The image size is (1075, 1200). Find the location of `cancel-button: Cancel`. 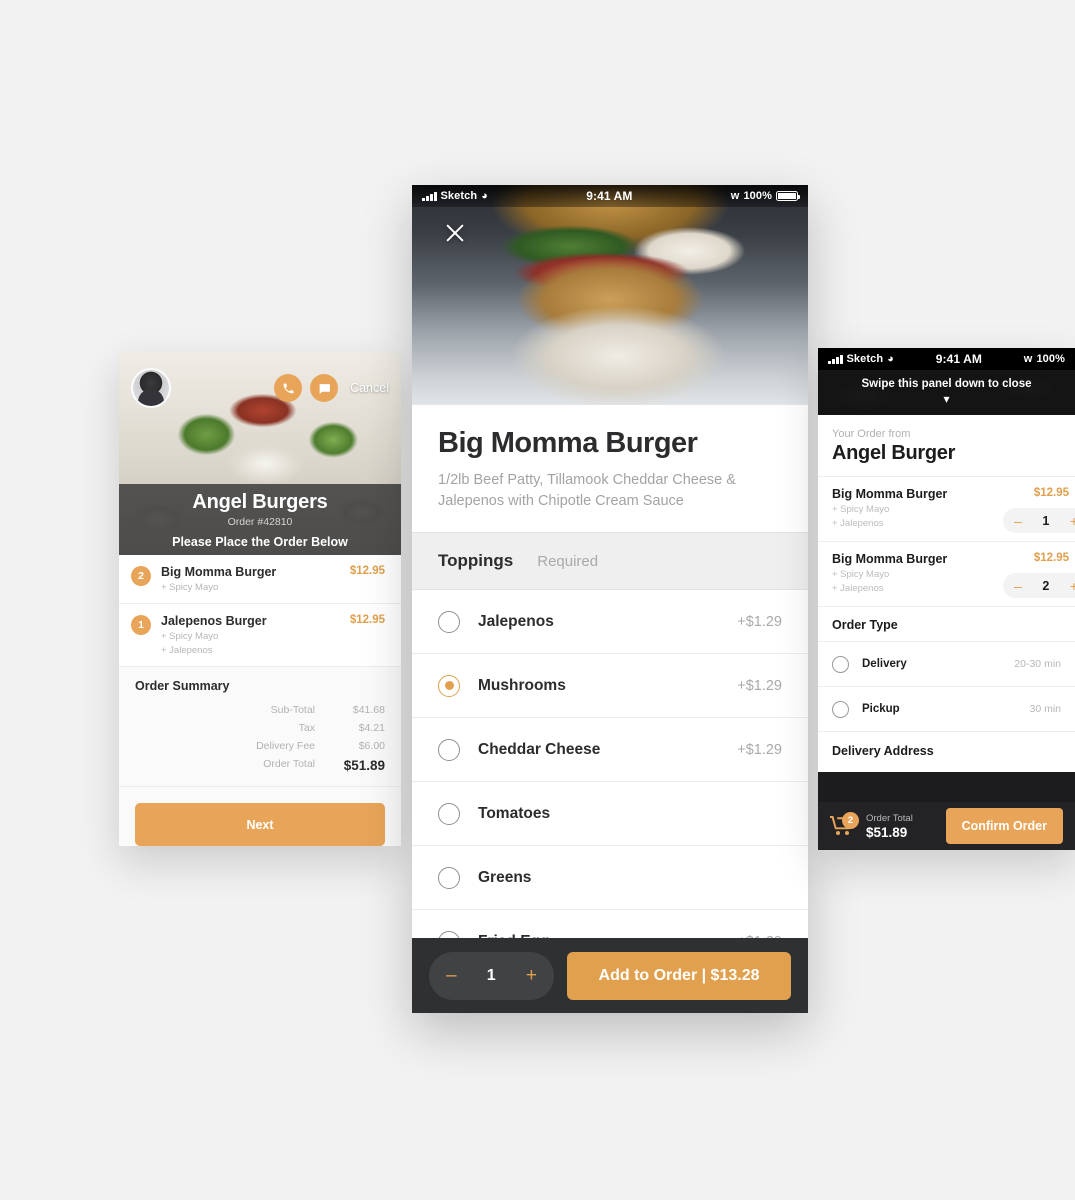

cancel-button: Cancel is located at coordinates (369, 388).